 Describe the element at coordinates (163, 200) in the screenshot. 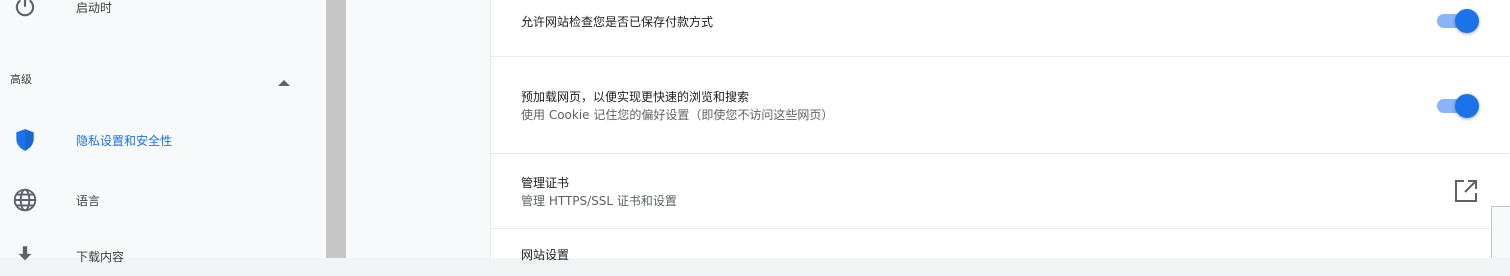

I see `sidebar-item-languages: 语言` at that location.